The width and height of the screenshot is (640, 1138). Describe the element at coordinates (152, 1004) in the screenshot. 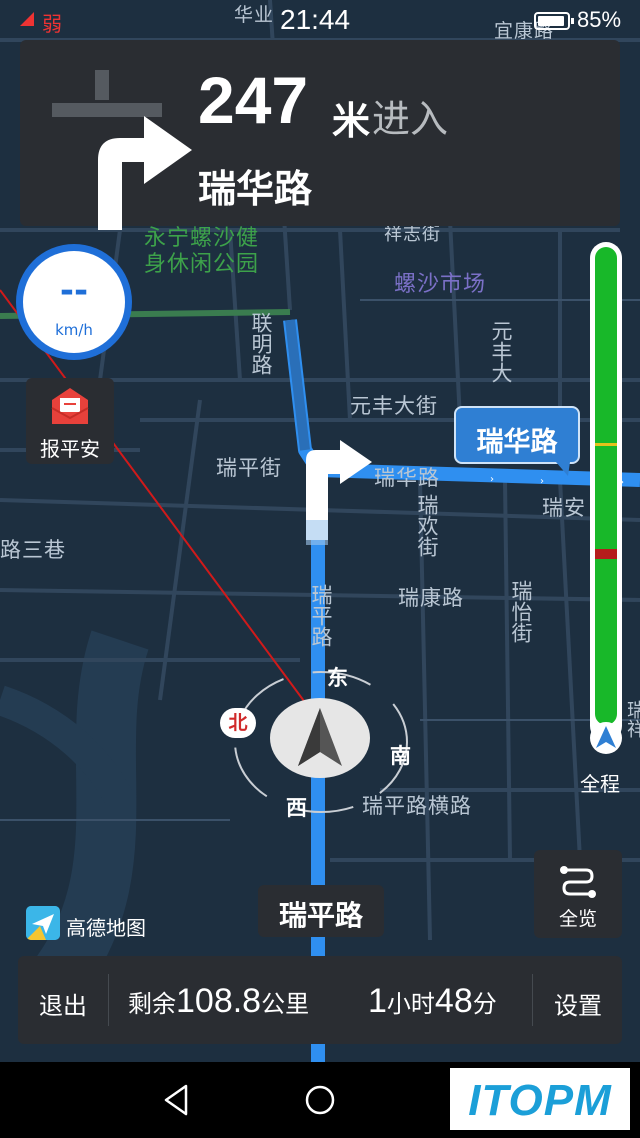

I see `remaining-label: 剩余` at that location.